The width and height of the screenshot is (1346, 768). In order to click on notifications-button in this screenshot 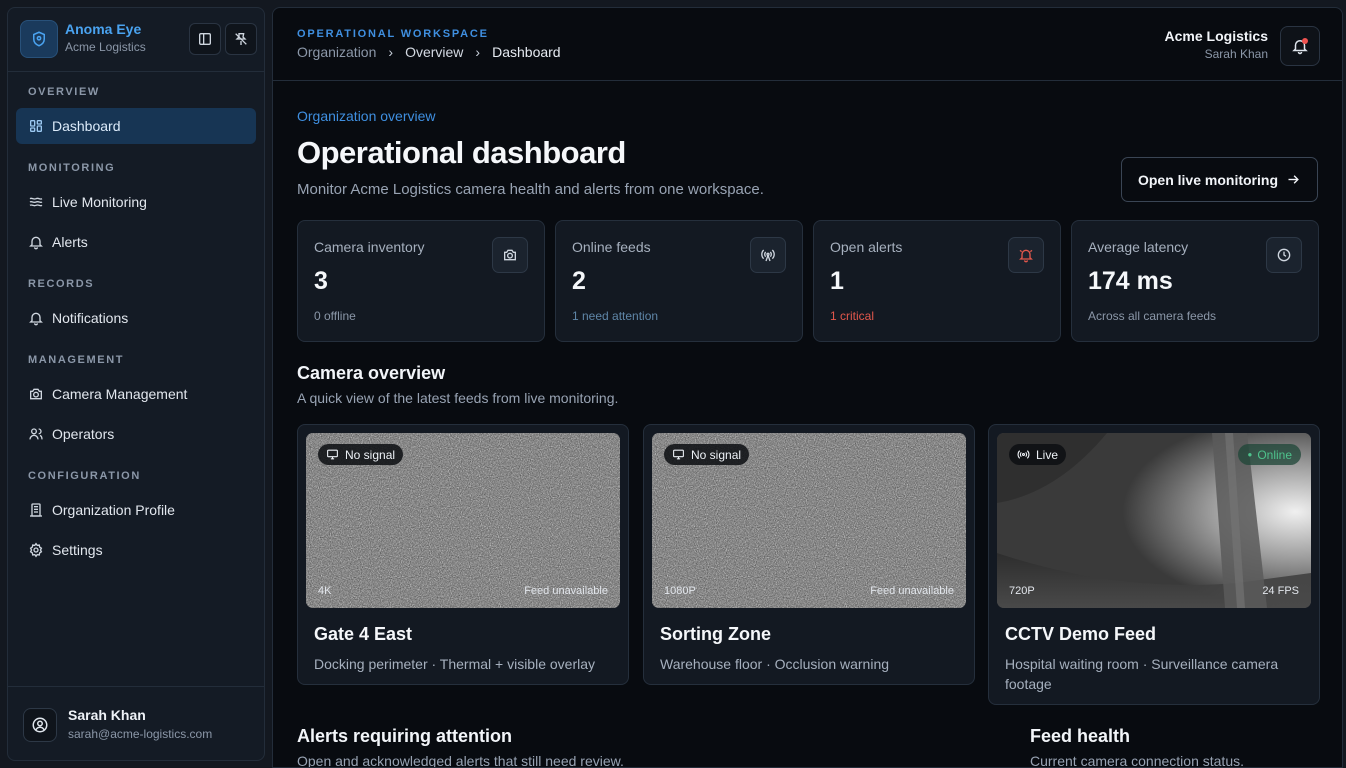, I will do `click(1300, 46)`.